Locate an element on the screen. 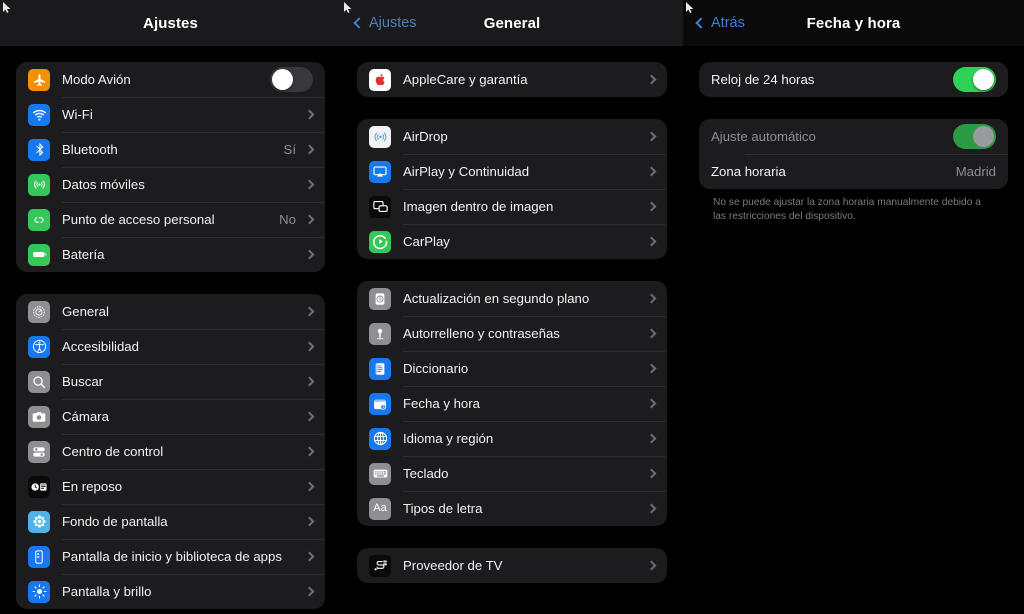 This screenshot has width=1024, height=614. sidebar-item-wallpaper: Fondo de pantalla is located at coordinates (170, 521).